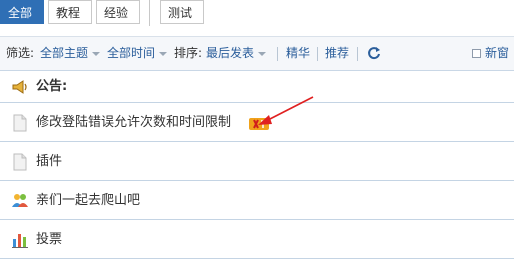  What do you see at coordinates (19, 87) in the screenshot?
I see `megaphone-icon` at bounding box center [19, 87].